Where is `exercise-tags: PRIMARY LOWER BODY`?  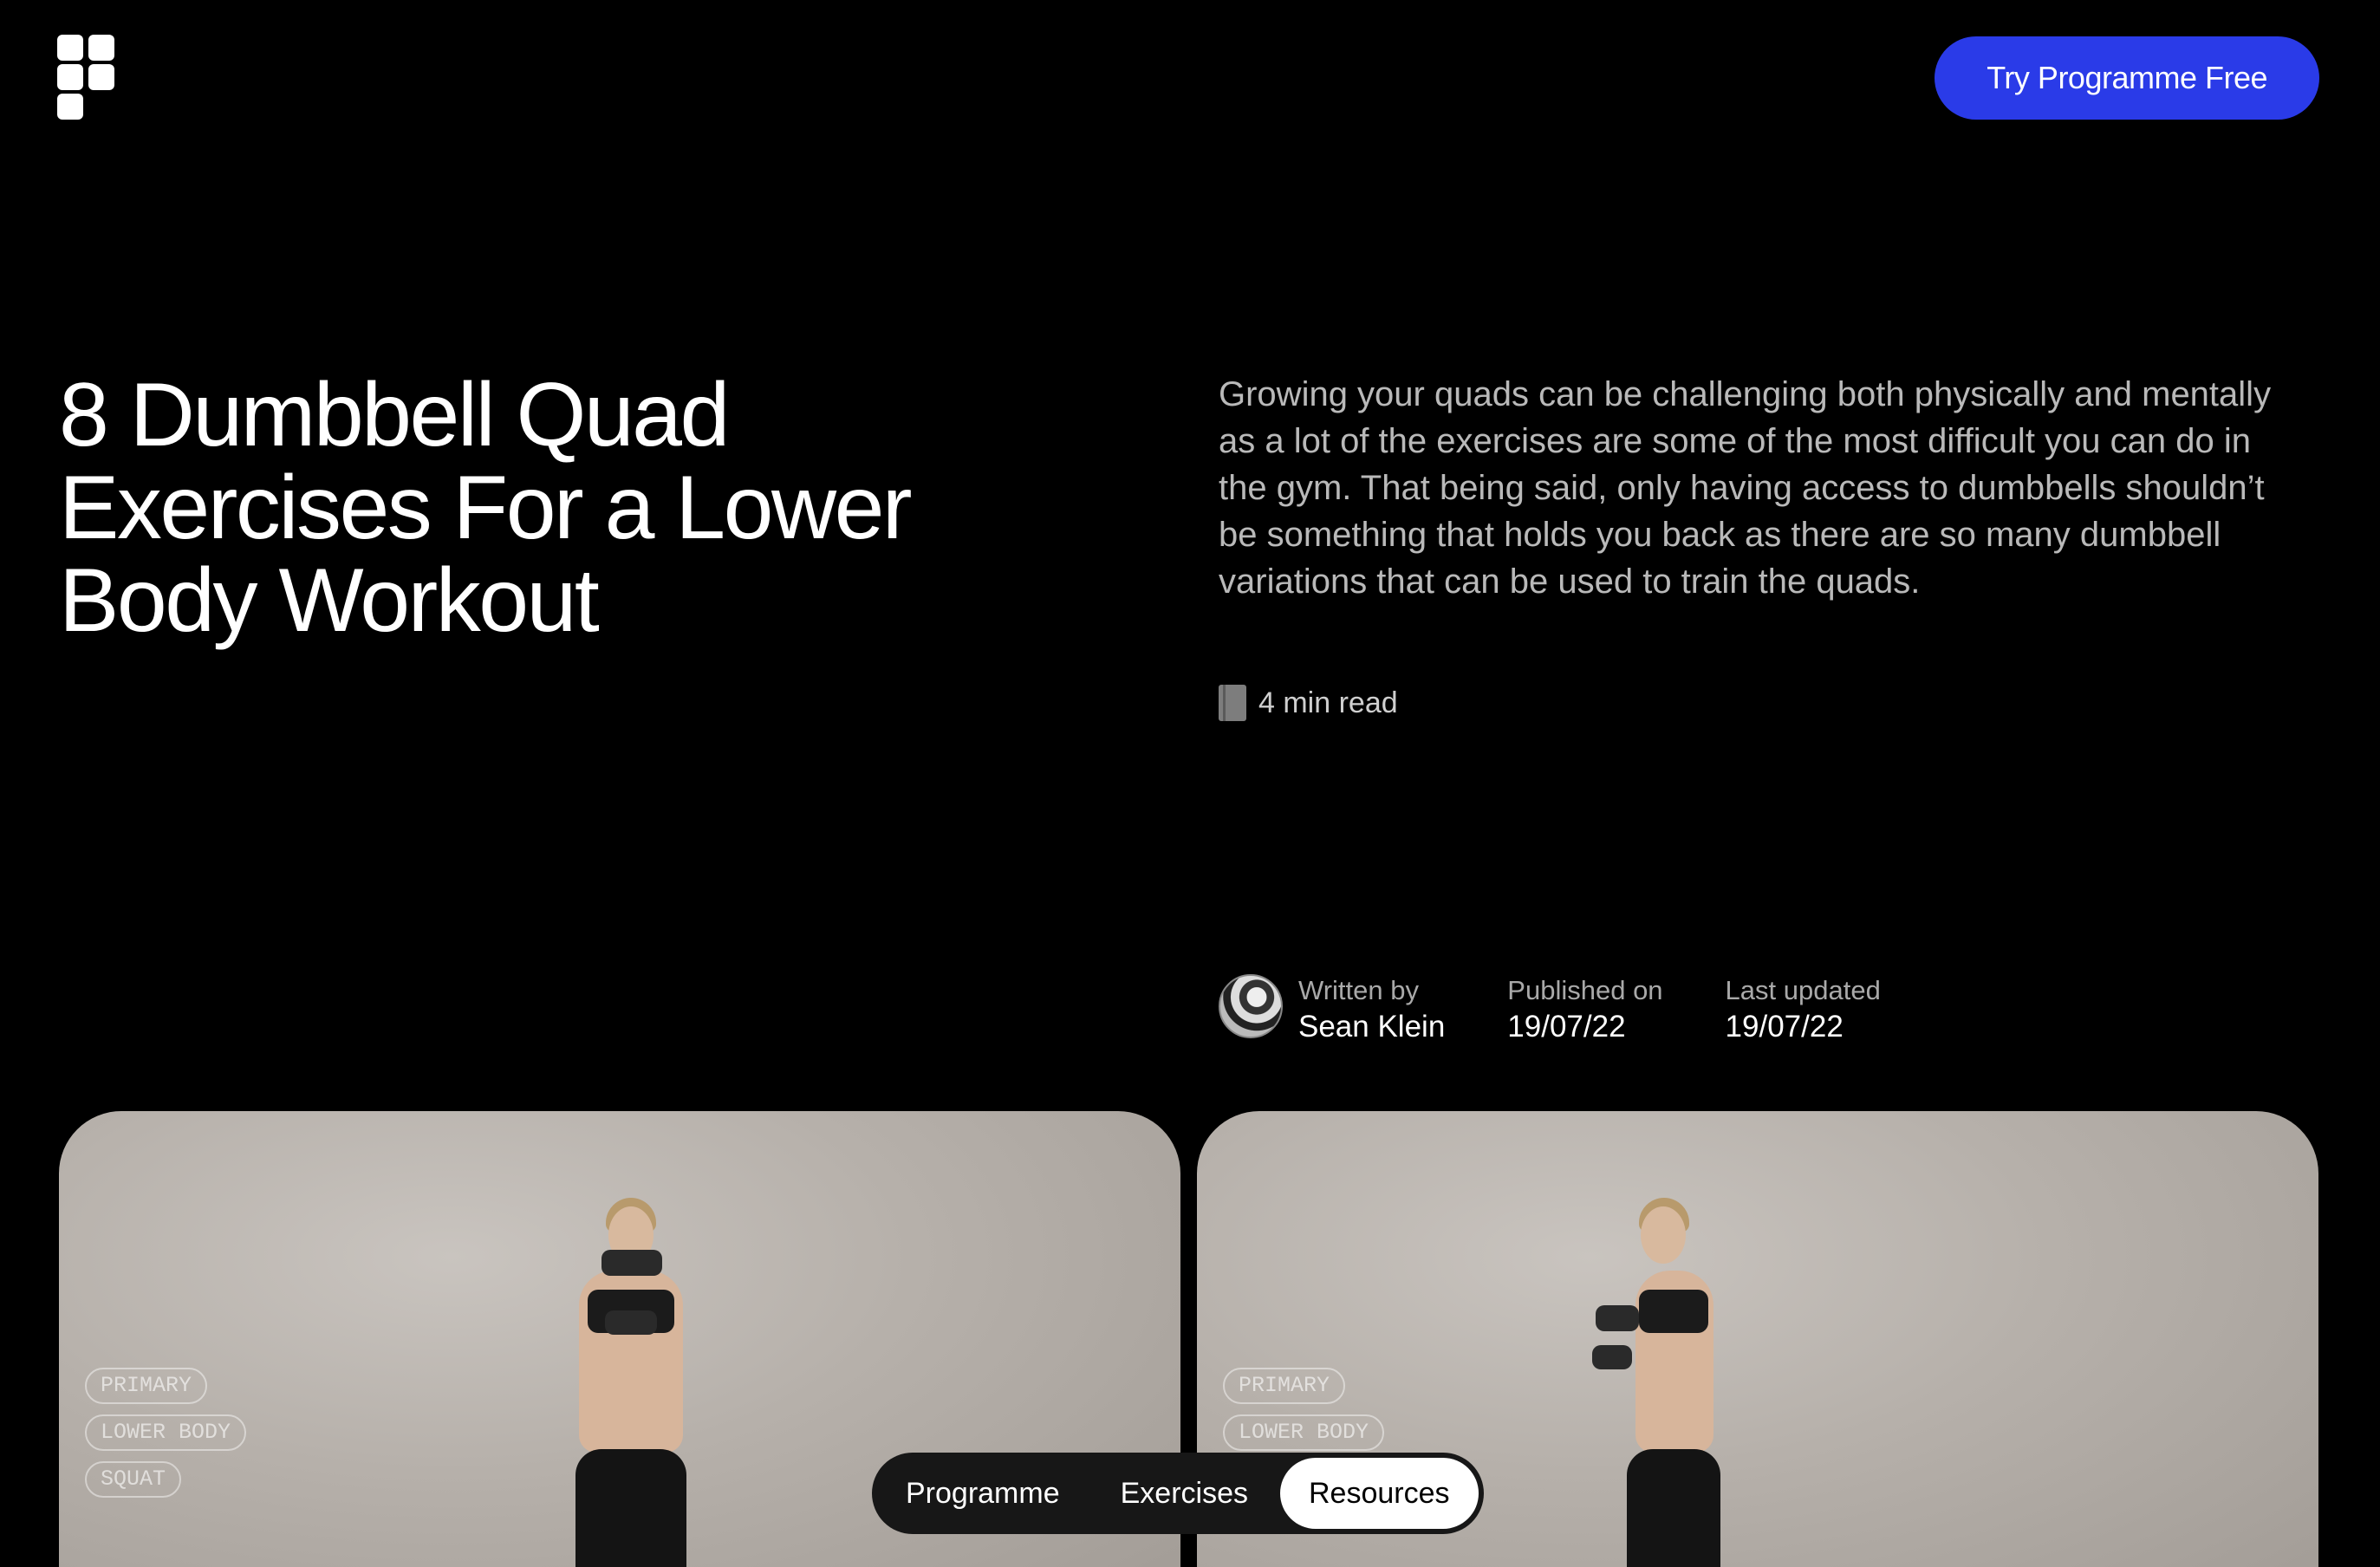 exercise-tags: PRIMARY LOWER BODY is located at coordinates (1304, 1409).